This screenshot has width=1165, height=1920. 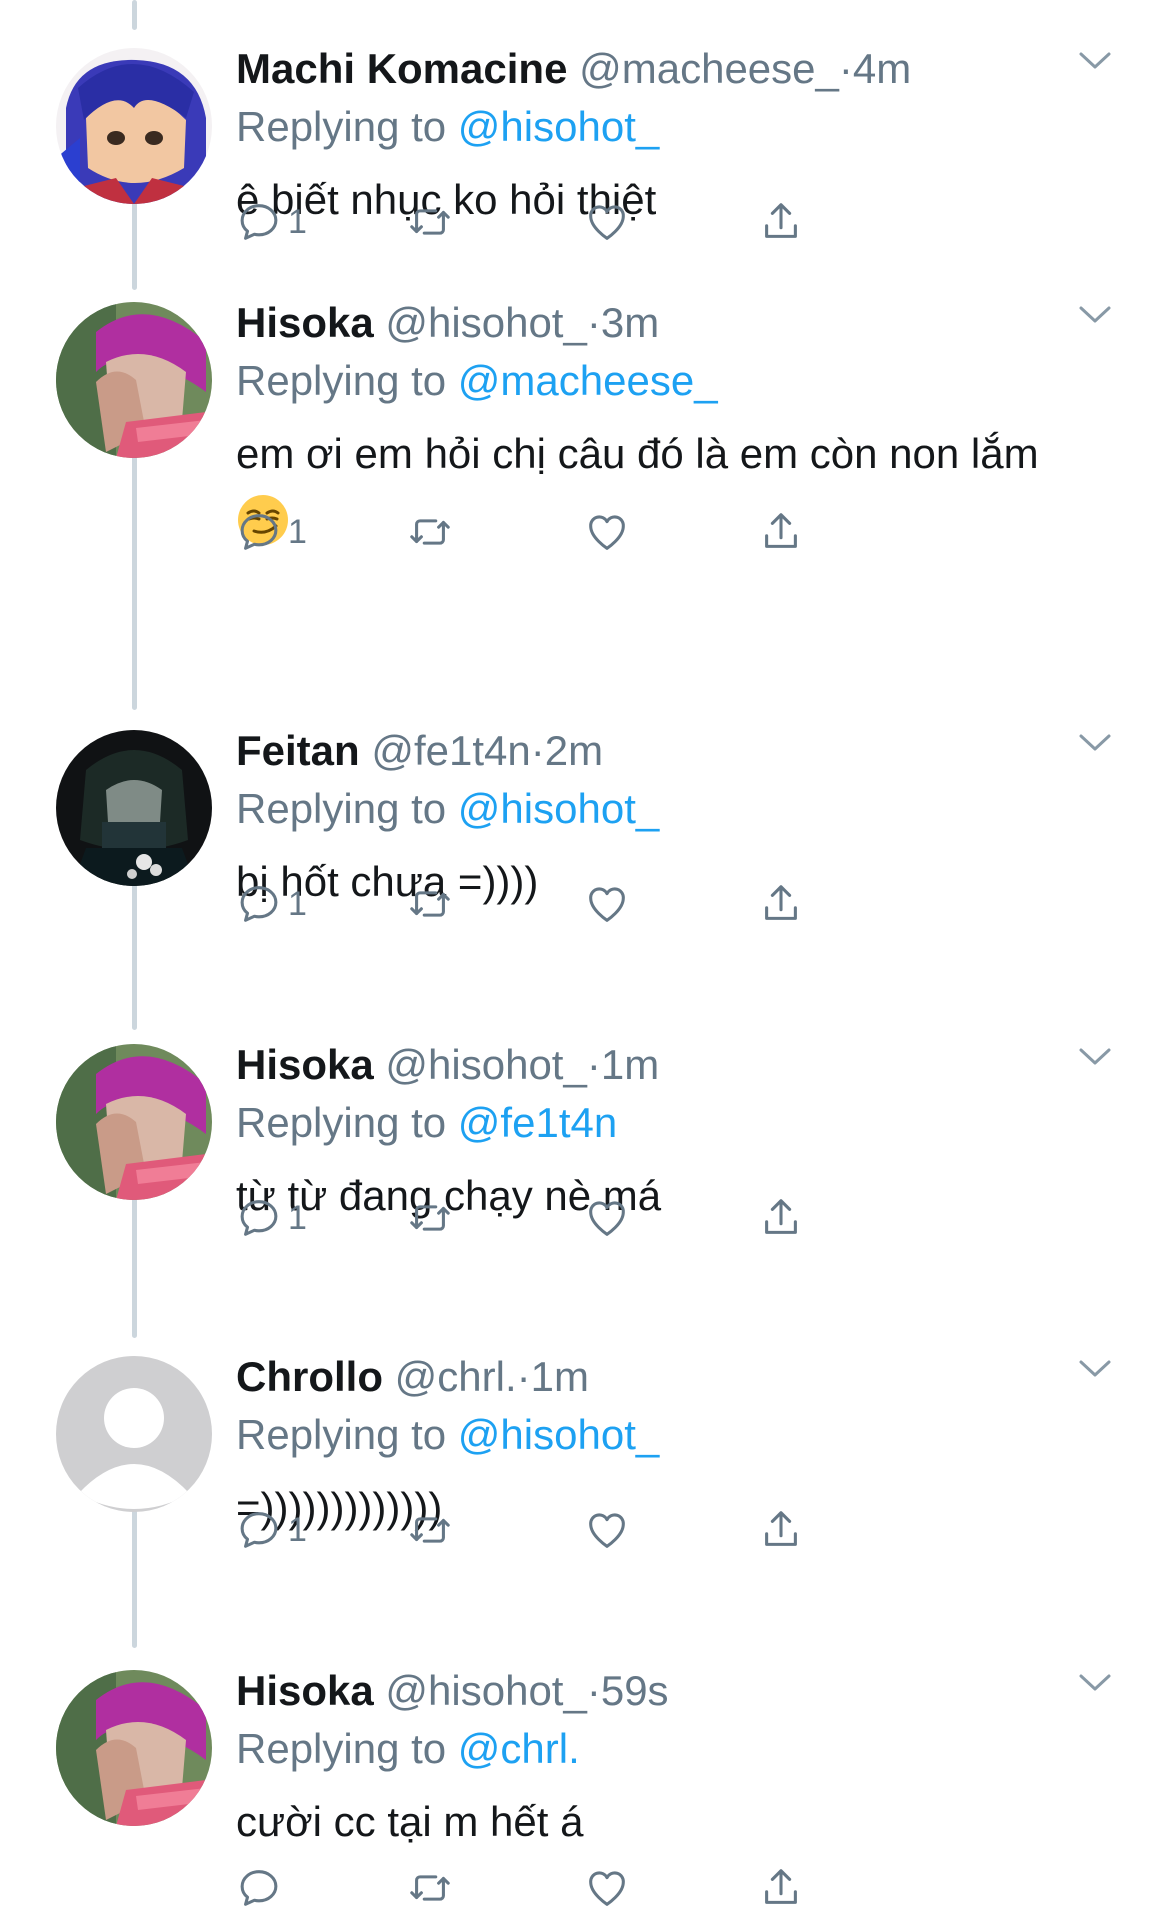 What do you see at coordinates (680, 1691) in the screenshot?
I see `tweet-header: Hisoka @hisohot_·59s` at bounding box center [680, 1691].